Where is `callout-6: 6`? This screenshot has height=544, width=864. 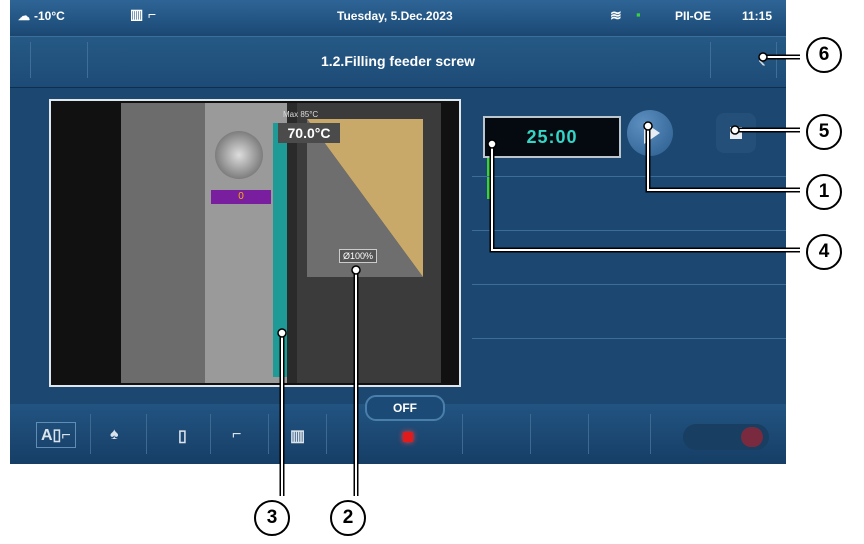
callout-6: 6 is located at coordinates (824, 55).